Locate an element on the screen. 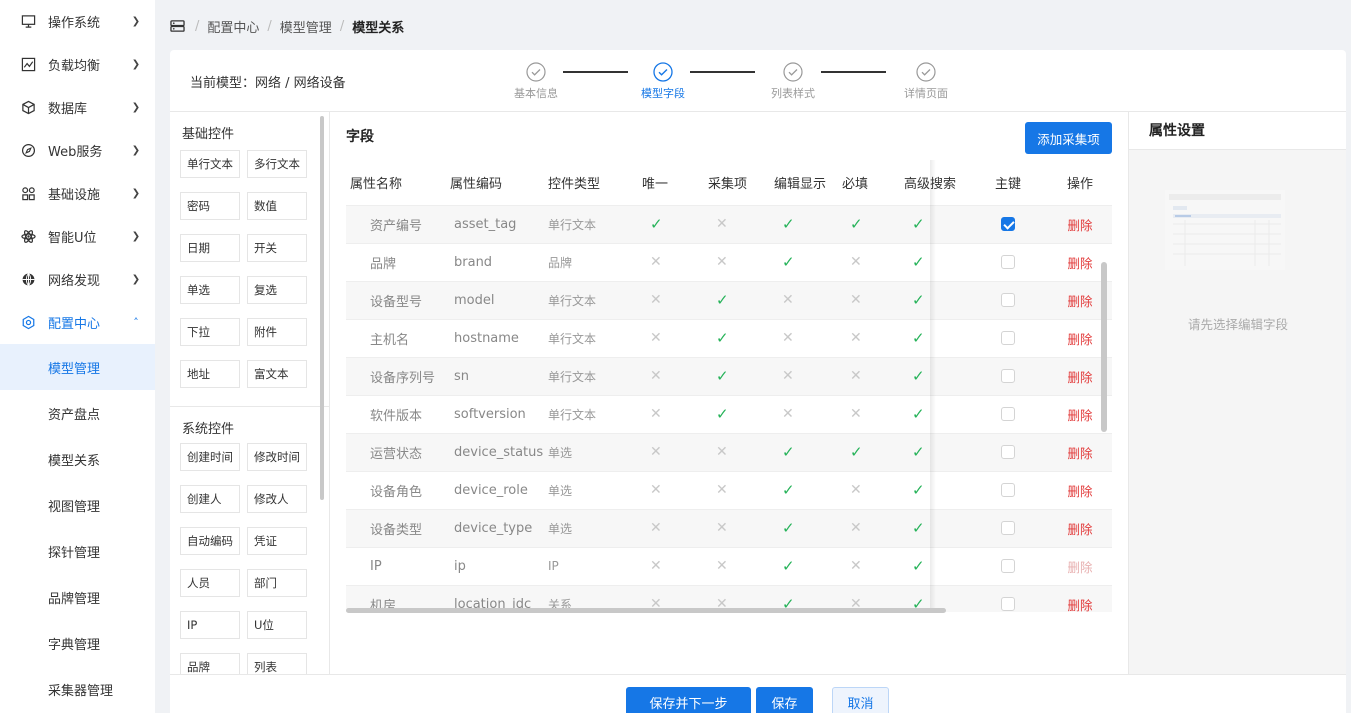  table-horizontal-scrollbar is located at coordinates (646, 610).